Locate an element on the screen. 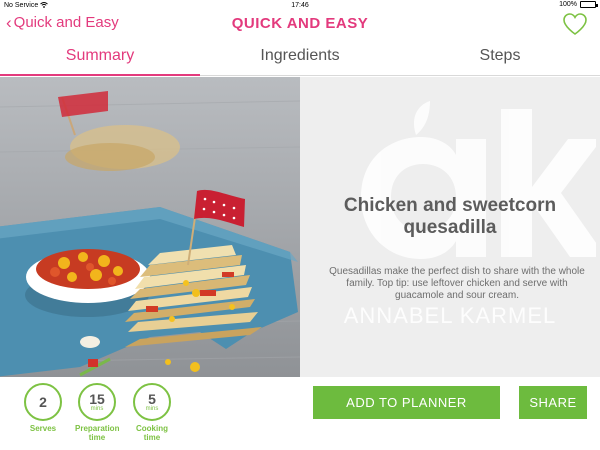 This screenshot has width=600, height=450. recipe-title: Chicken and sweetcorn quesadilla is located at coordinates (450, 216).